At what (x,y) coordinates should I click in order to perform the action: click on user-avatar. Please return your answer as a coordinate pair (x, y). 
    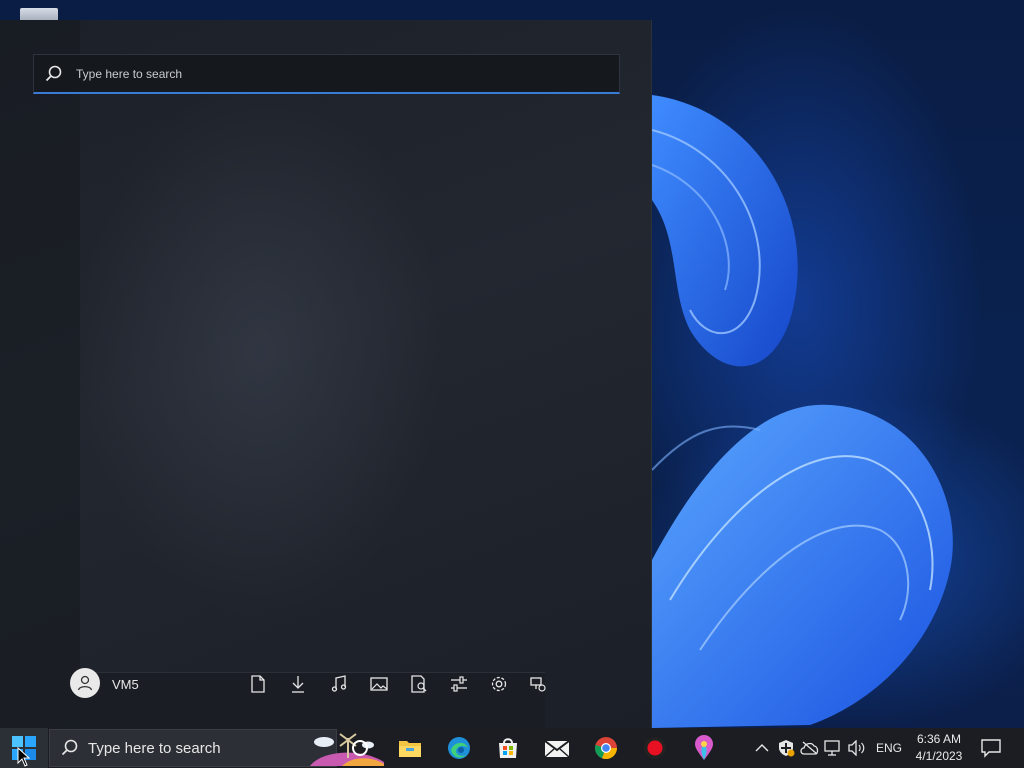
    Looking at the image, I should click on (85, 683).